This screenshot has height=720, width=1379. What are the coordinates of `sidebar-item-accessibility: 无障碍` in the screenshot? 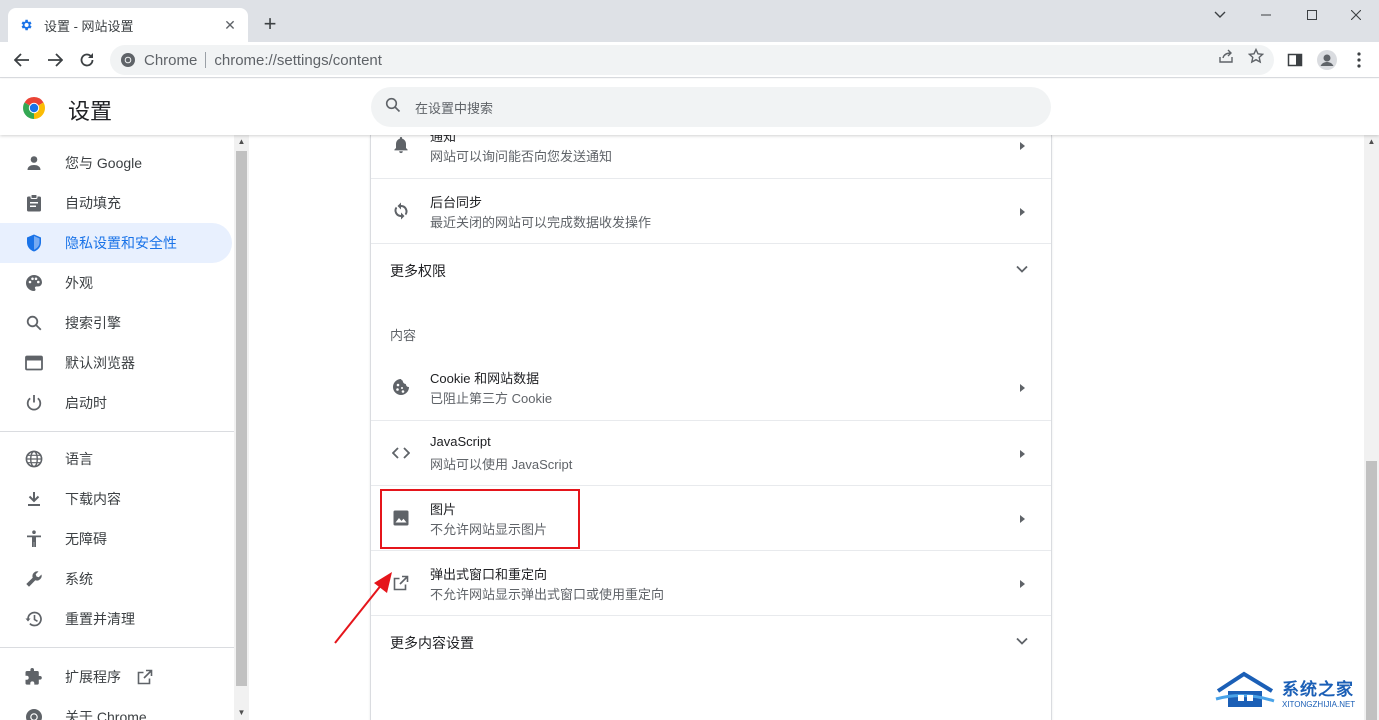 It's located at (116, 539).